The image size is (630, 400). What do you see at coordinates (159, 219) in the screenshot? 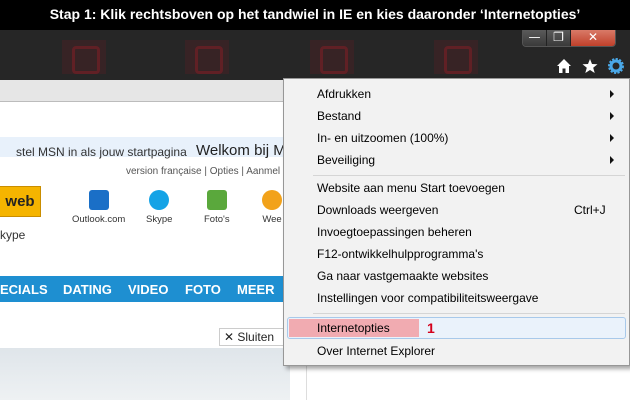
I see `service-label: Skype` at bounding box center [159, 219].